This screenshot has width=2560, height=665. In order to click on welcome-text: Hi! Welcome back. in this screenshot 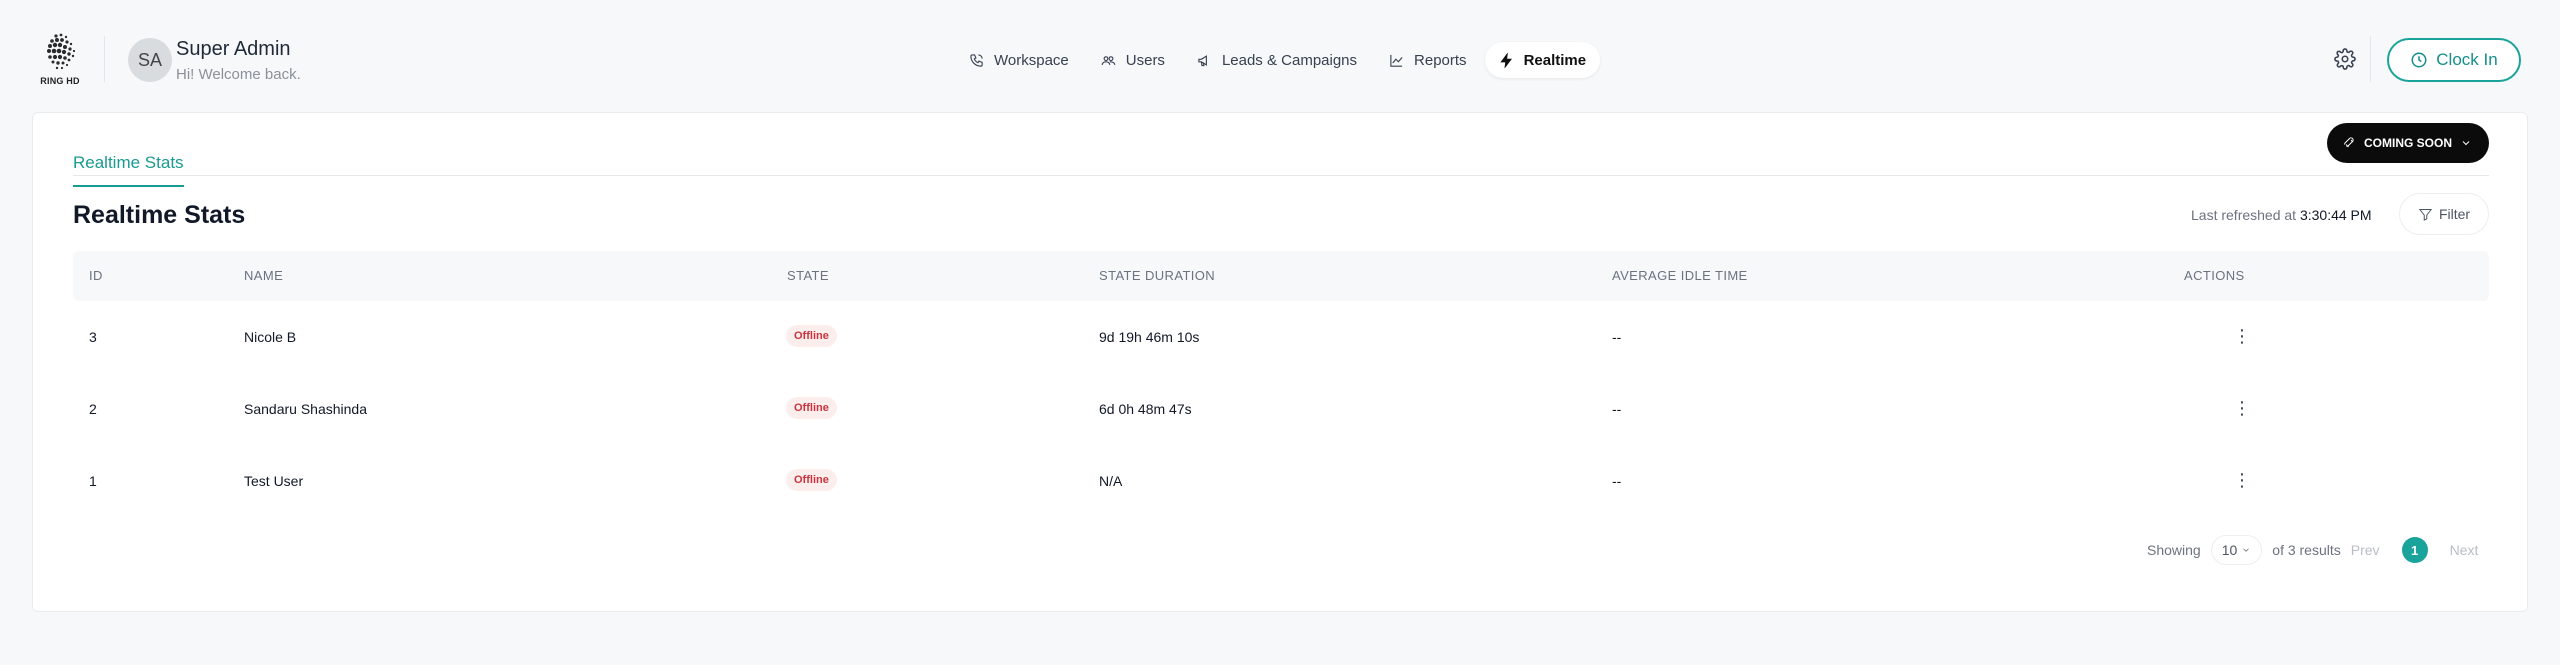, I will do `click(238, 74)`.